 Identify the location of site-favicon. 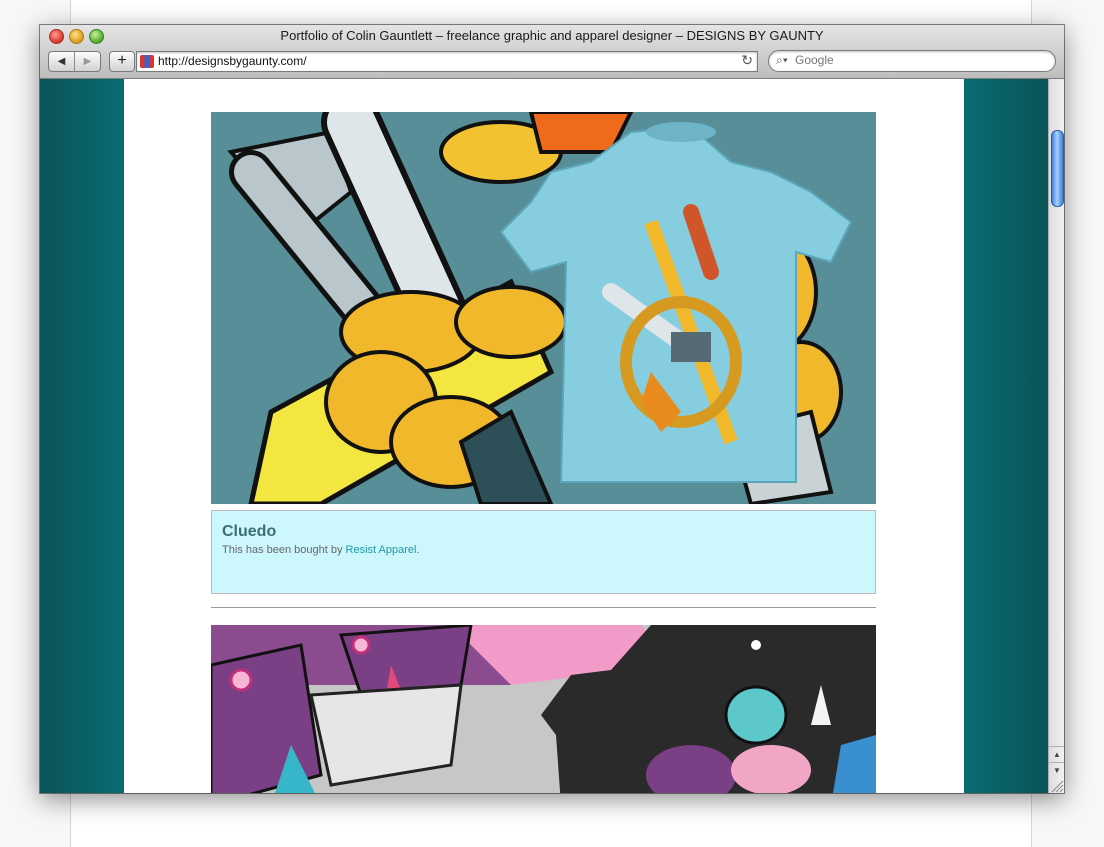
(147, 61).